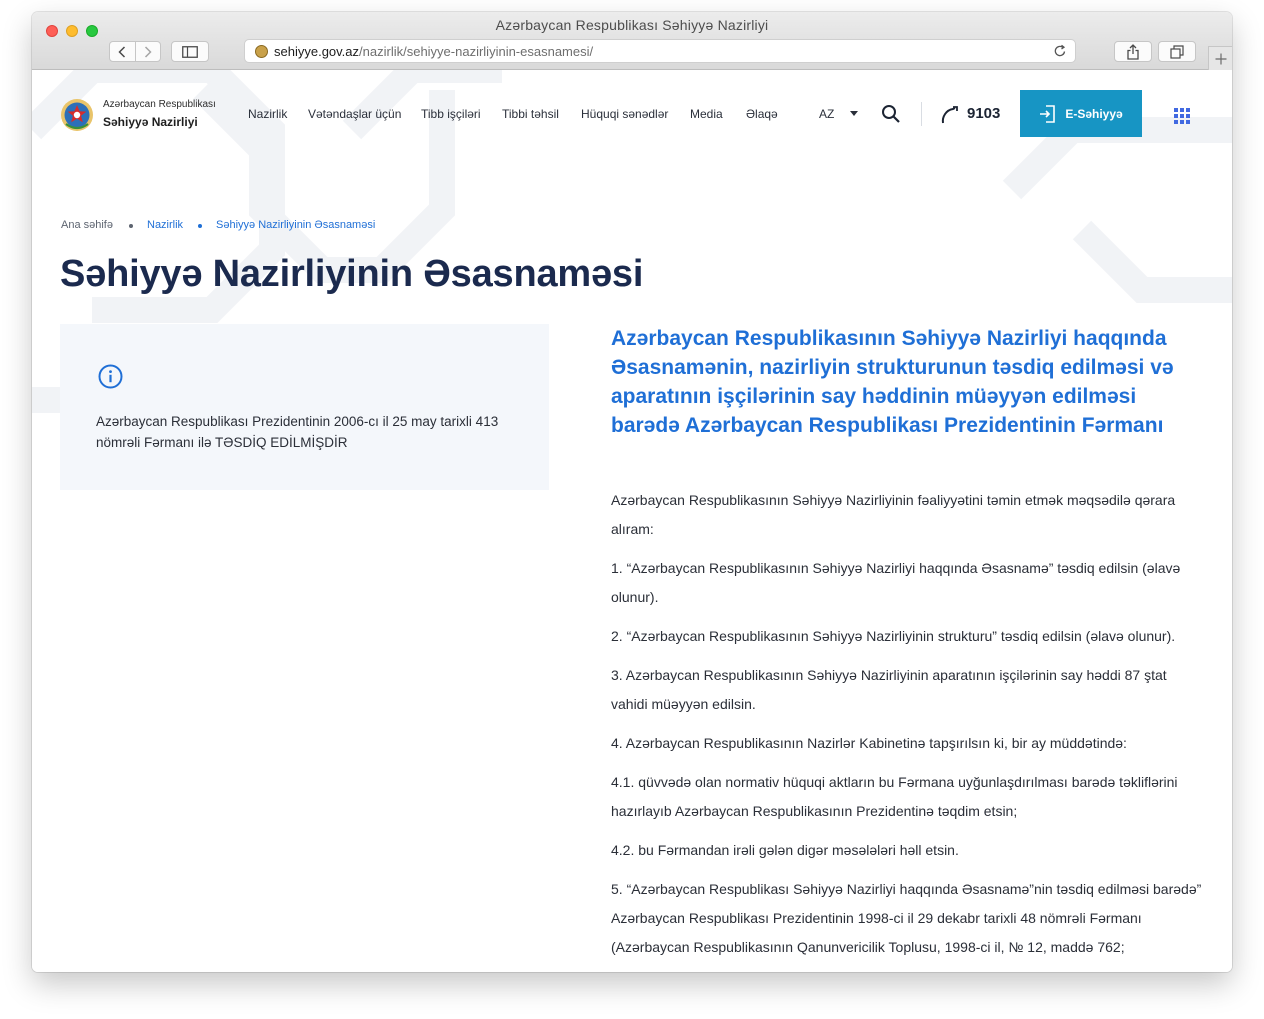  I want to click on tabs-icon, so click(1177, 51).